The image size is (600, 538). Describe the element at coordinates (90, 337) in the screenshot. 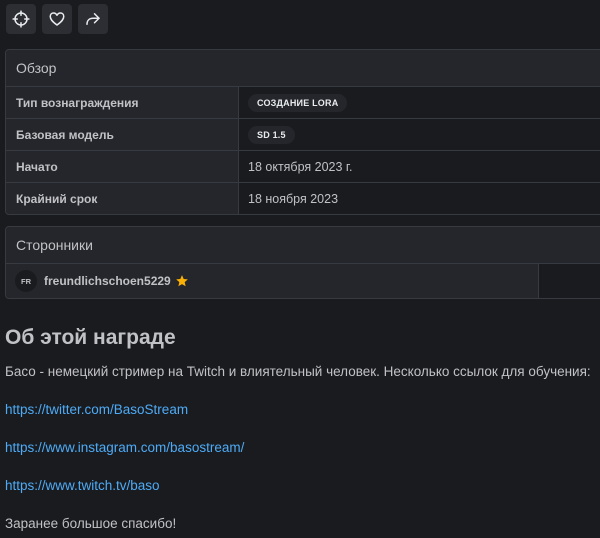

I see `about-title: Об этой награде` at that location.